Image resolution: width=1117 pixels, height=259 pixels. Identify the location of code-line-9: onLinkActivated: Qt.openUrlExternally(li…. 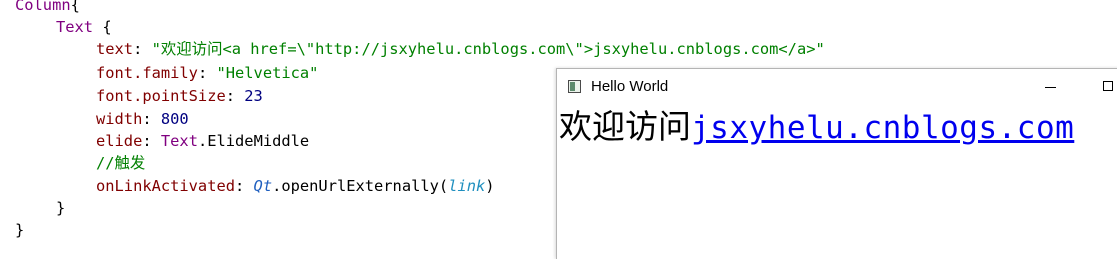
(295, 186).